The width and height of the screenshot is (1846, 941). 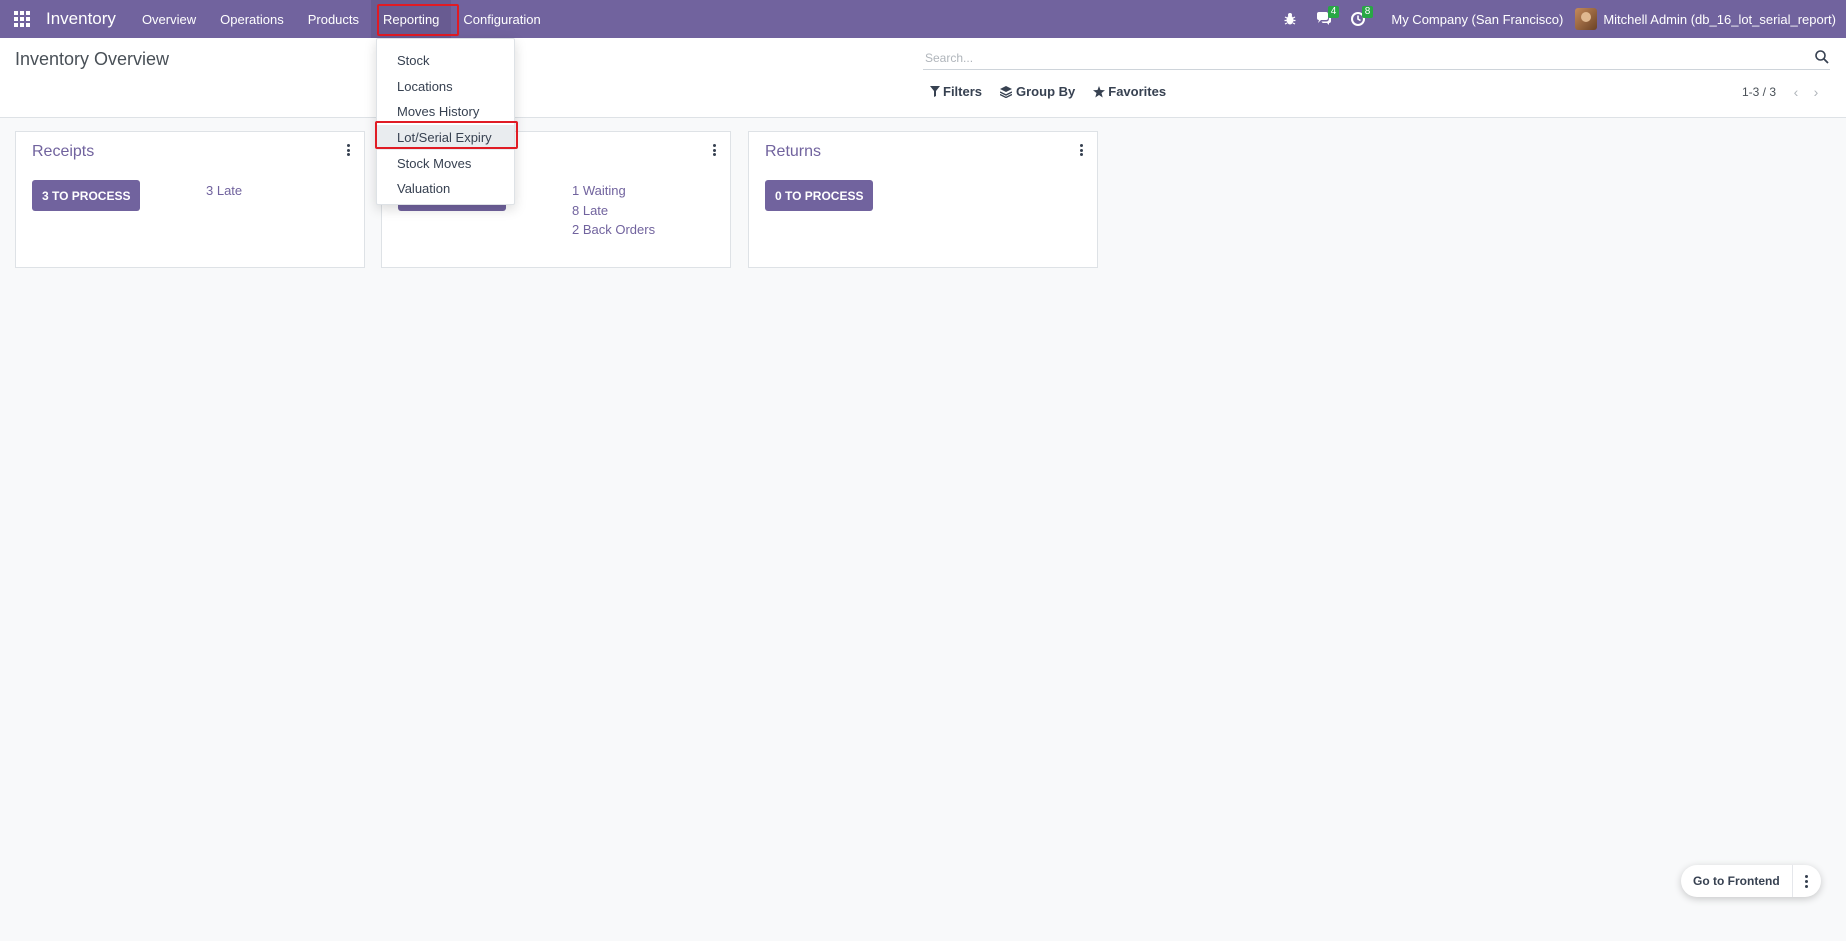 What do you see at coordinates (1367, 12) in the screenshot?
I see `activities-badge: 8` at bounding box center [1367, 12].